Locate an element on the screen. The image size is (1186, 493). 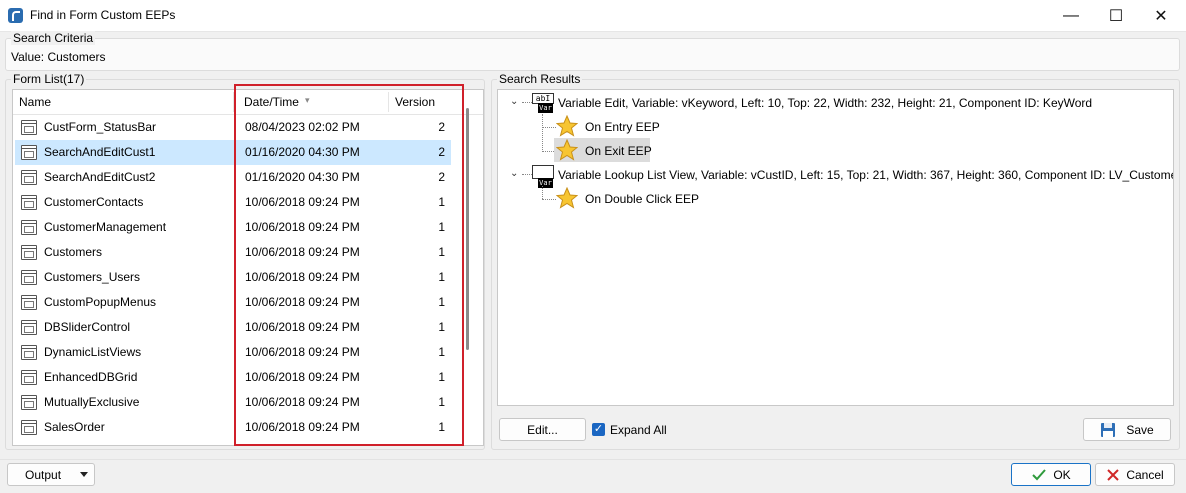
save-button: Save is located at coordinates (1127, 429).